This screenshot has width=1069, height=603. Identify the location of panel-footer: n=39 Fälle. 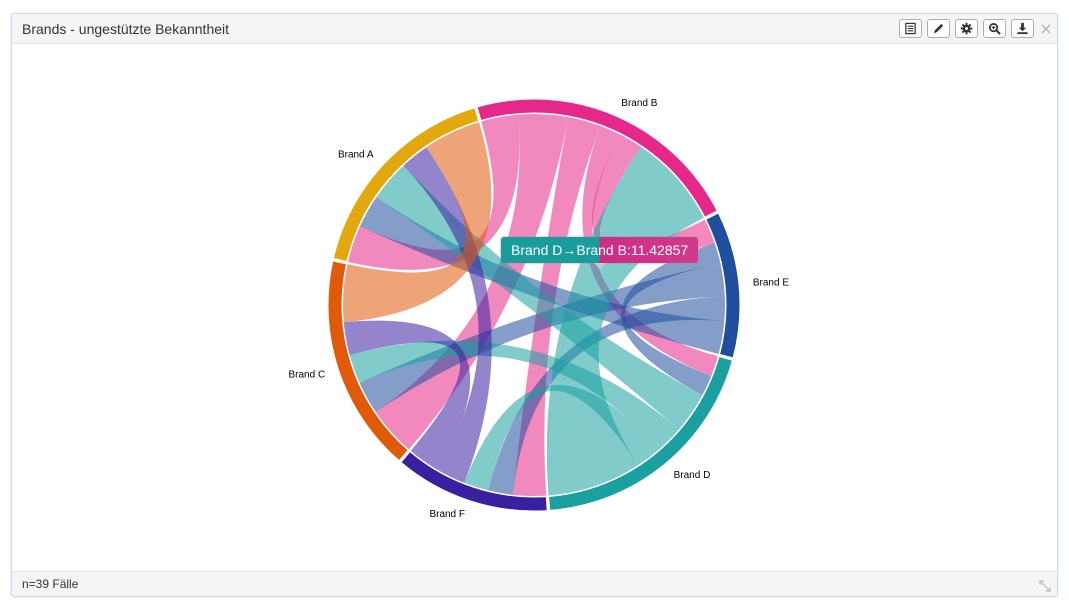
(534, 583).